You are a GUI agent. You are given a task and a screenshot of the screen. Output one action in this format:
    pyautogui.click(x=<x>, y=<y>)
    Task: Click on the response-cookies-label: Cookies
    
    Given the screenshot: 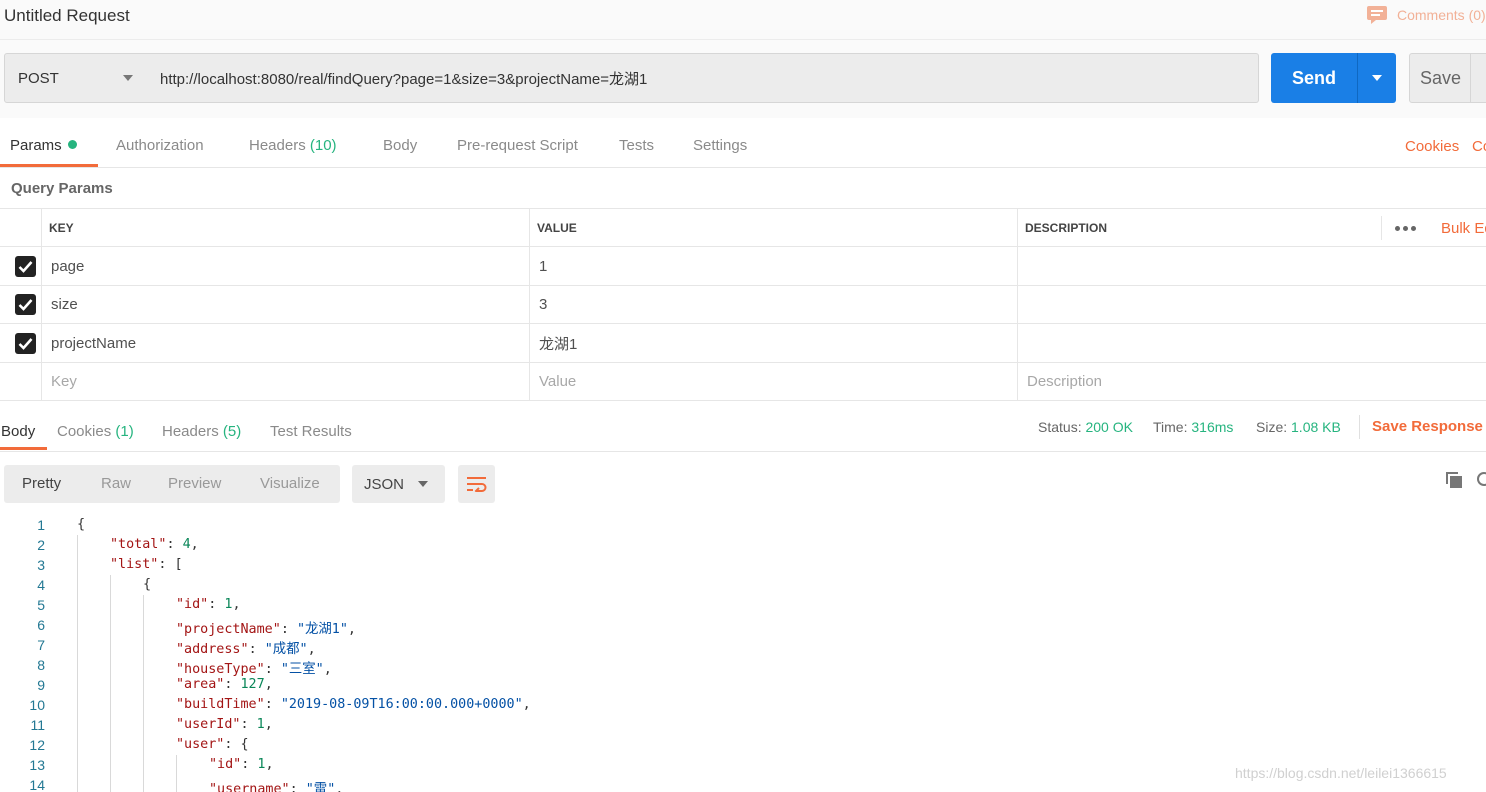 What is the action you would take?
    pyautogui.click(x=84, y=431)
    